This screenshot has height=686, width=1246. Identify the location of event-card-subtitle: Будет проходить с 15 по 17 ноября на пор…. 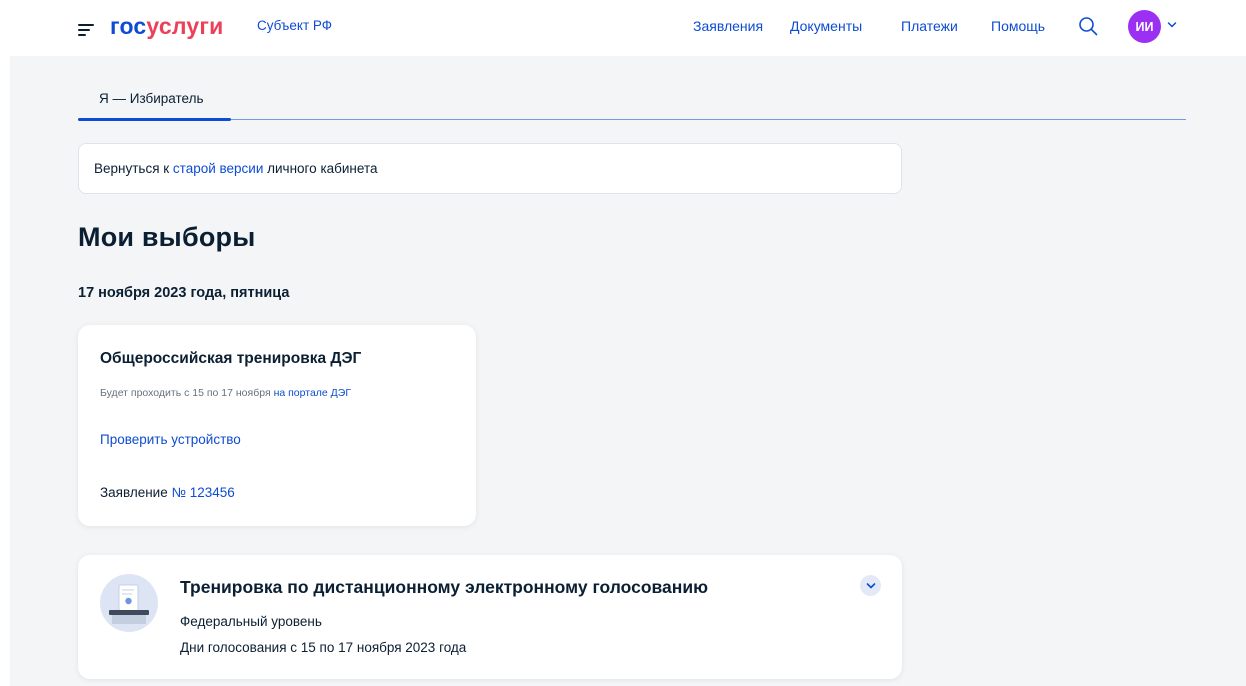
(225, 393).